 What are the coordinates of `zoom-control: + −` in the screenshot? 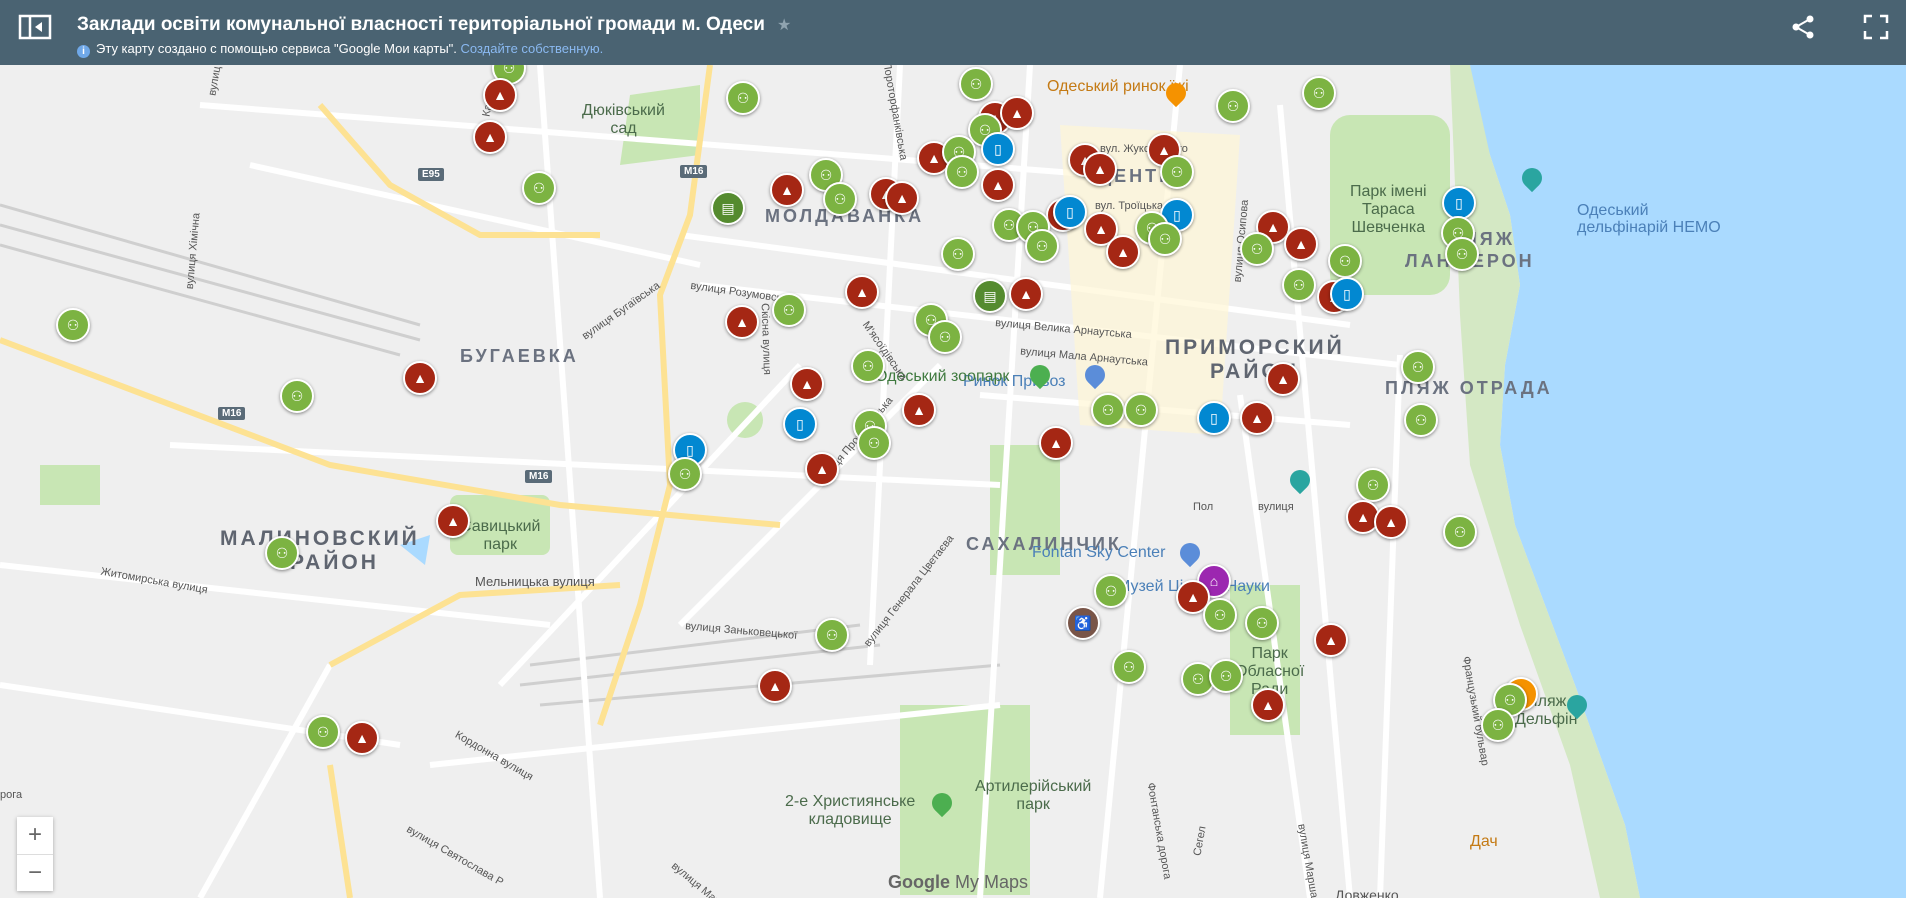 It's located at (35, 854).